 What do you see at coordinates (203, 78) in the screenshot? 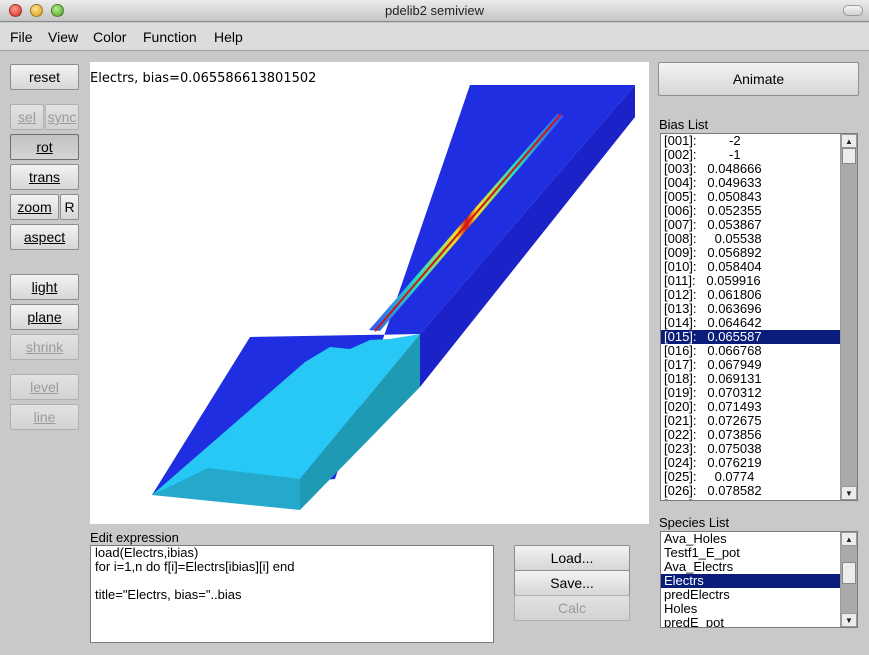
I see `plot-title: Electrs, bias=0.065586613801502` at bounding box center [203, 78].